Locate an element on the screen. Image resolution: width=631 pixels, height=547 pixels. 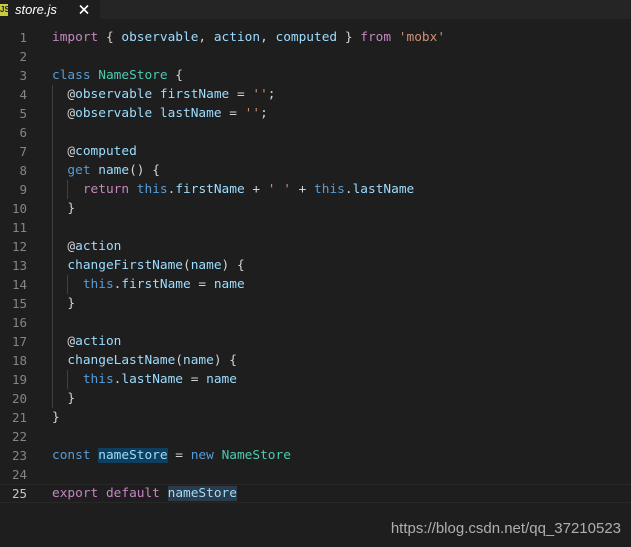
code-token: ( is located at coordinates (187, 265).